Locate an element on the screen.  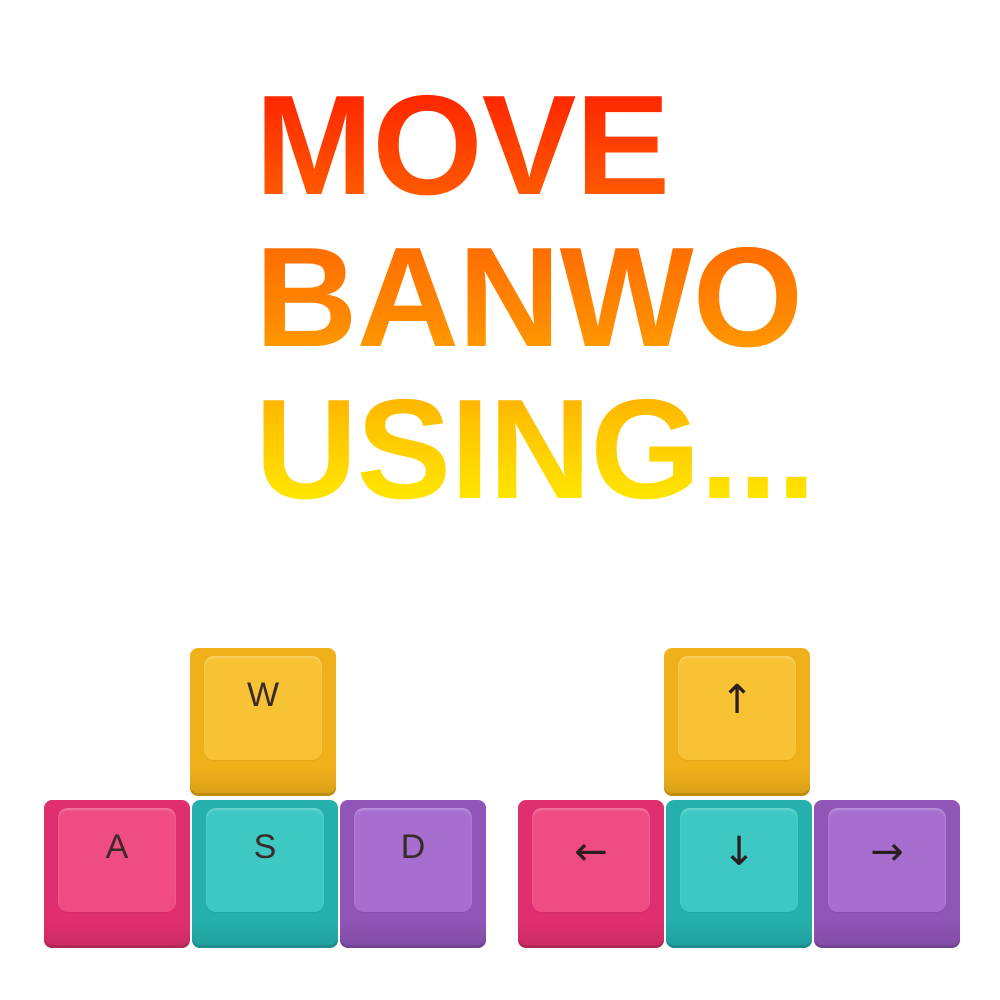
key-w: W is located at coordinates (263, 722).